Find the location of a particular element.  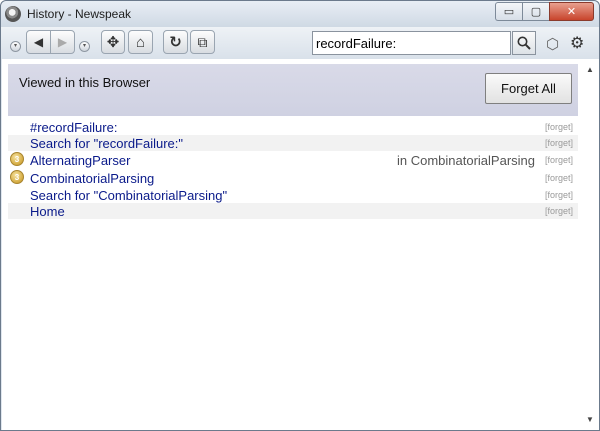

forward-button: ▶ is located at coordinates (62, 42).